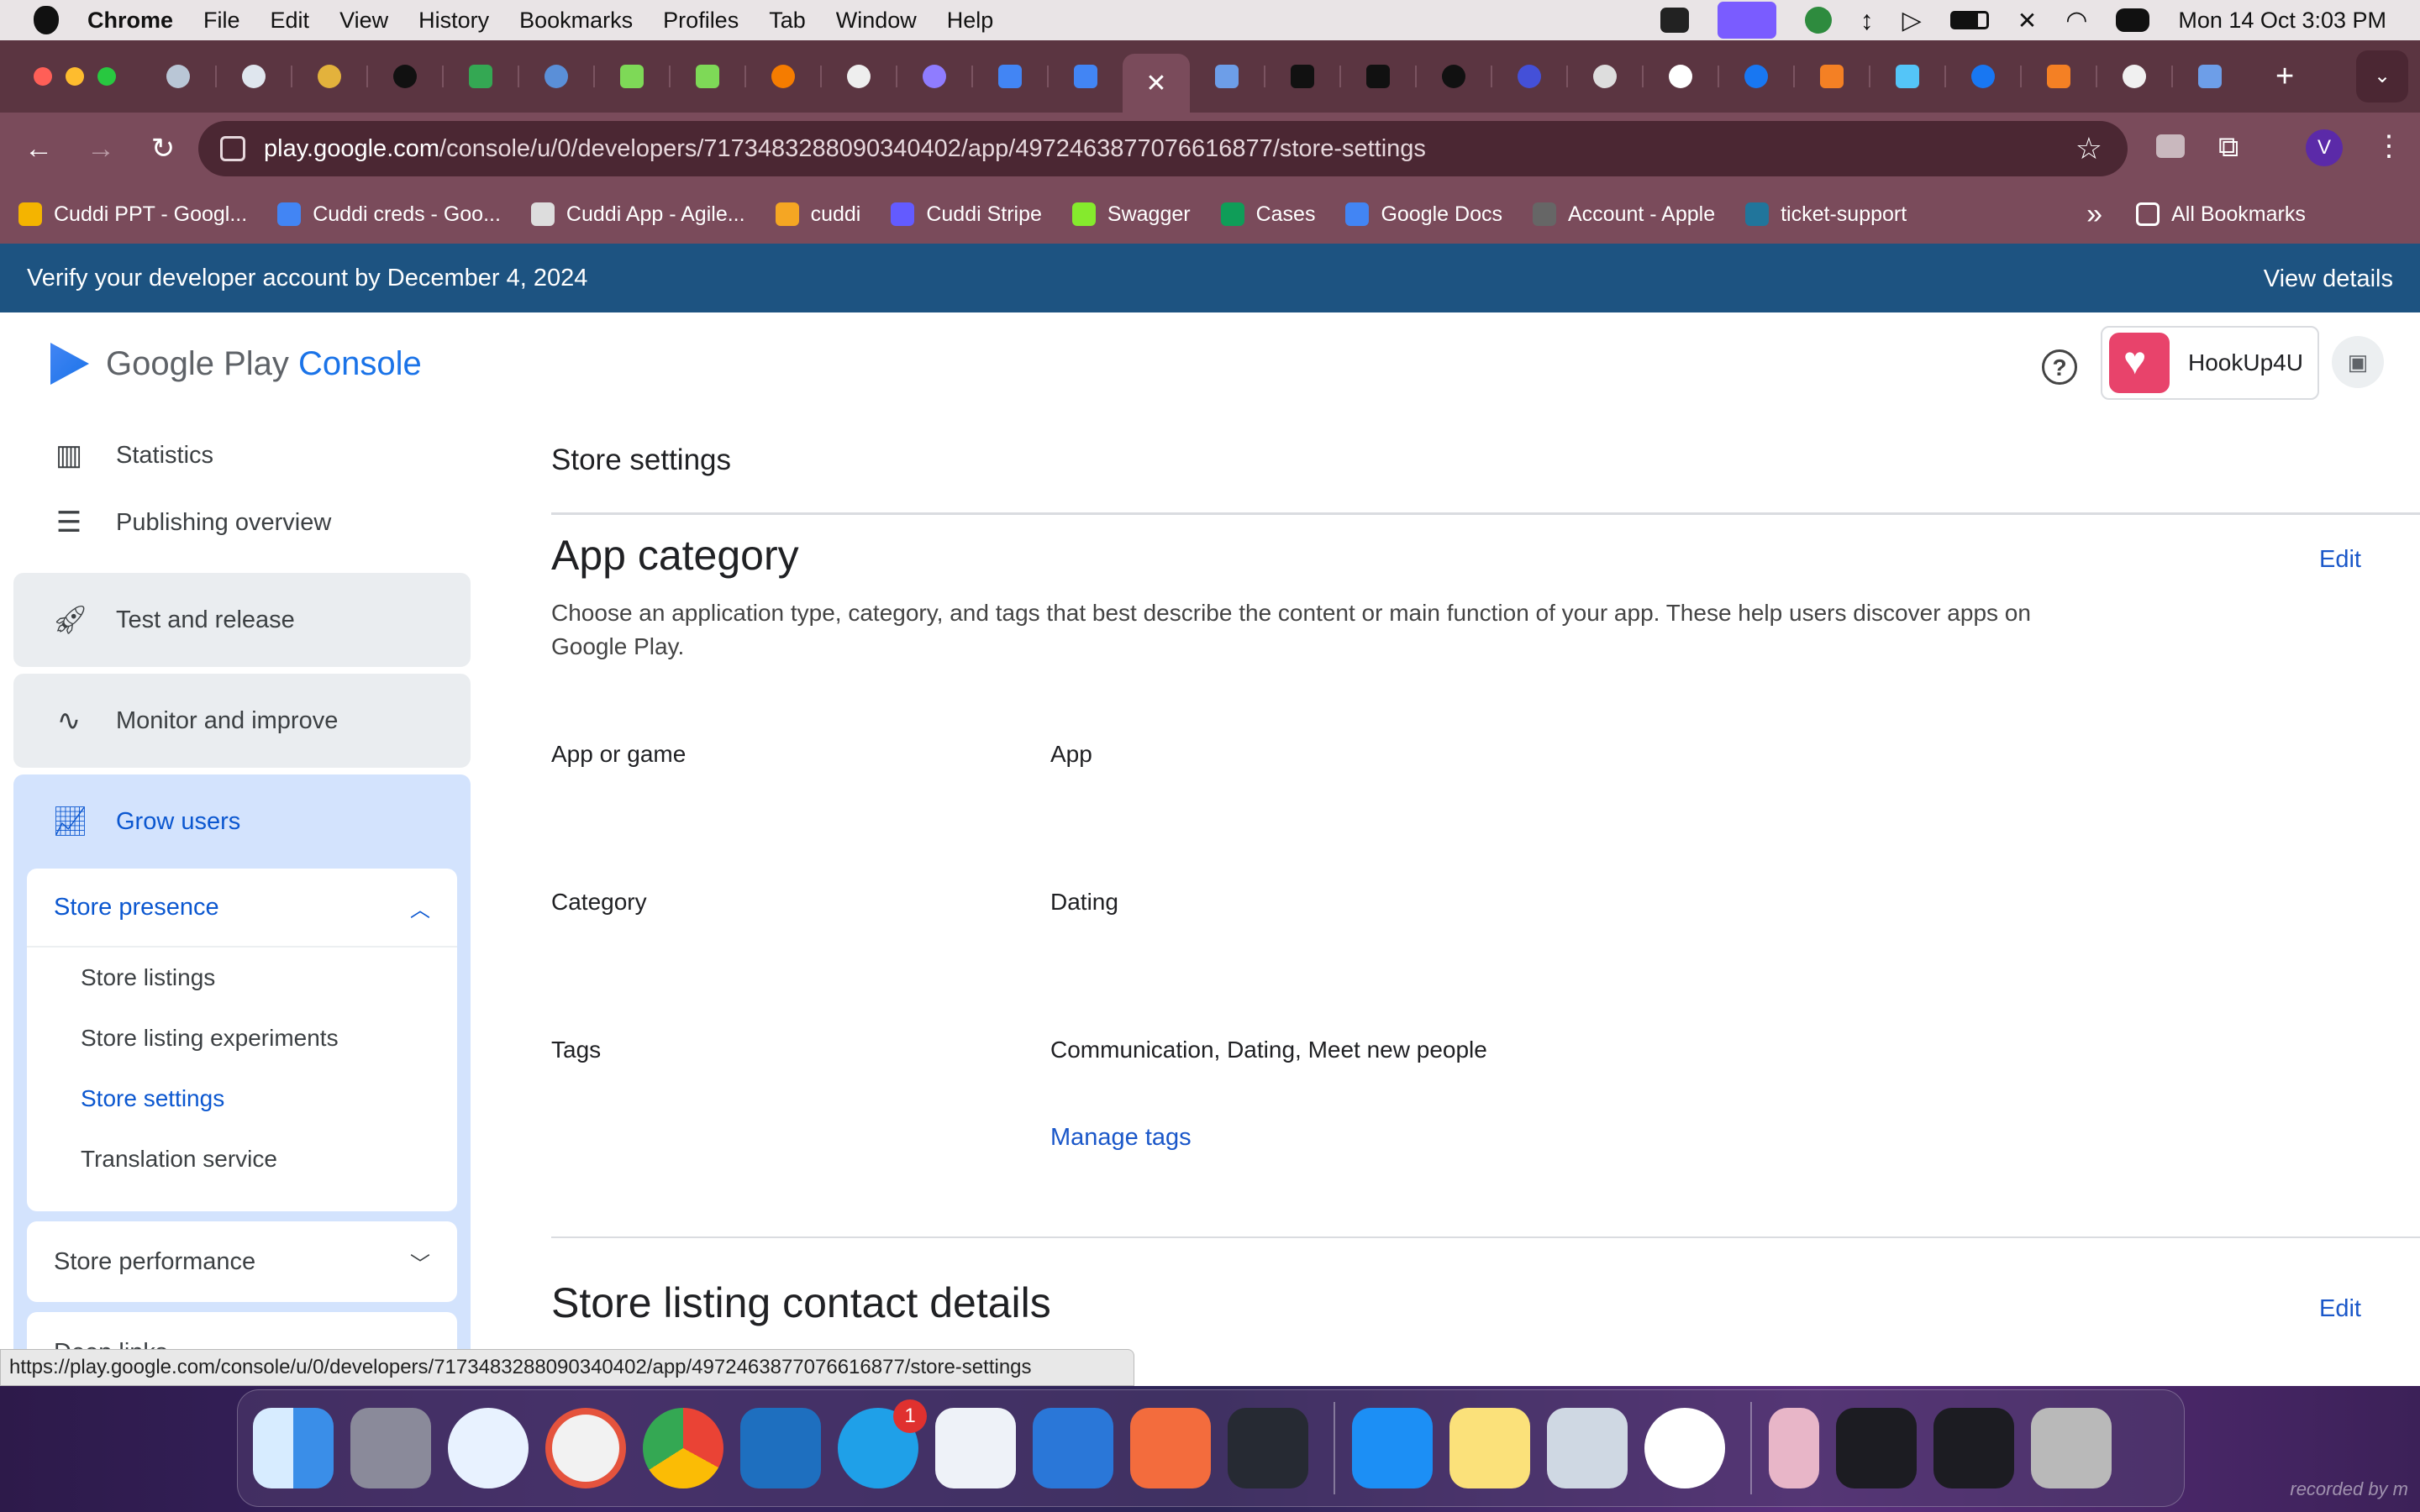 The height and width of the screenshot is (1512, 2420). What do you see at coordinates (488, 1448) in the screenshot?
I see `safari-icon` at bounding box center [488, 1448].